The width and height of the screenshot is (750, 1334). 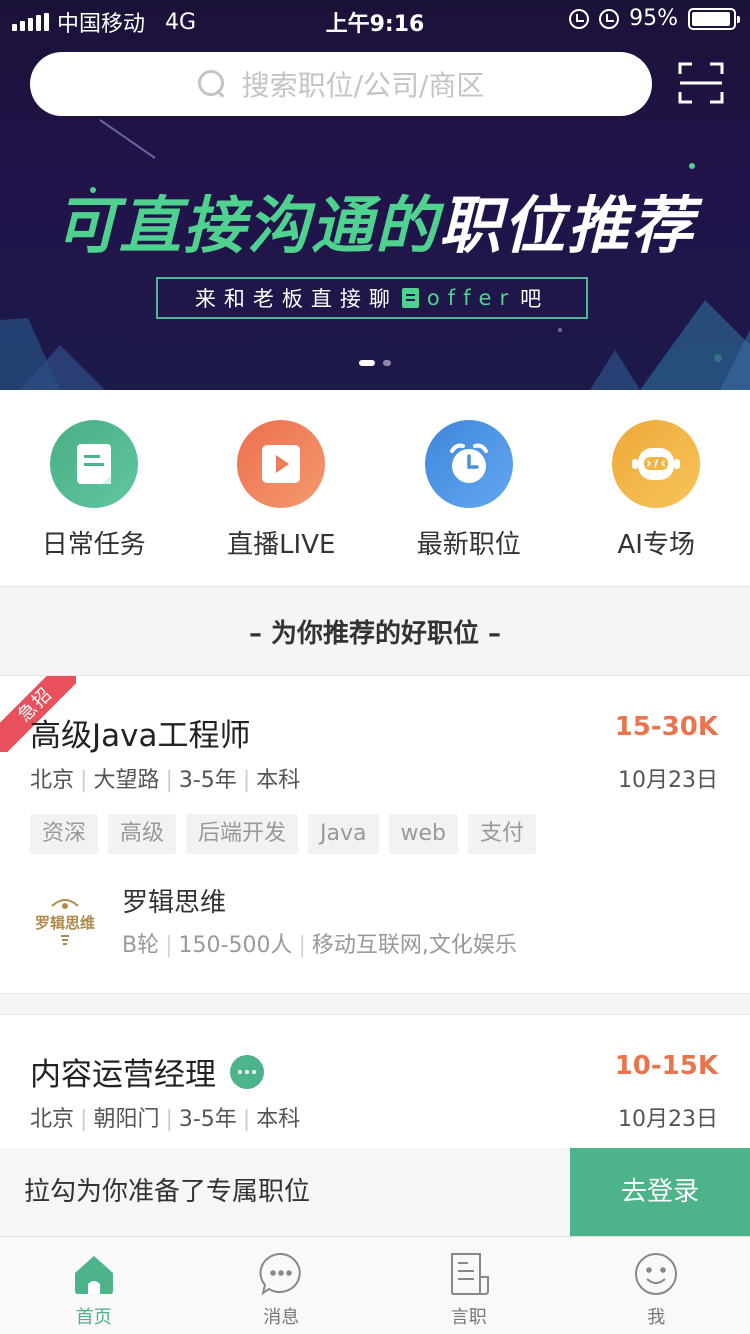 What do you see at coordinates (535, 299) in the screenshot?
I see `banner-subtitle-post: 吧` at bounding box center [535, 299].